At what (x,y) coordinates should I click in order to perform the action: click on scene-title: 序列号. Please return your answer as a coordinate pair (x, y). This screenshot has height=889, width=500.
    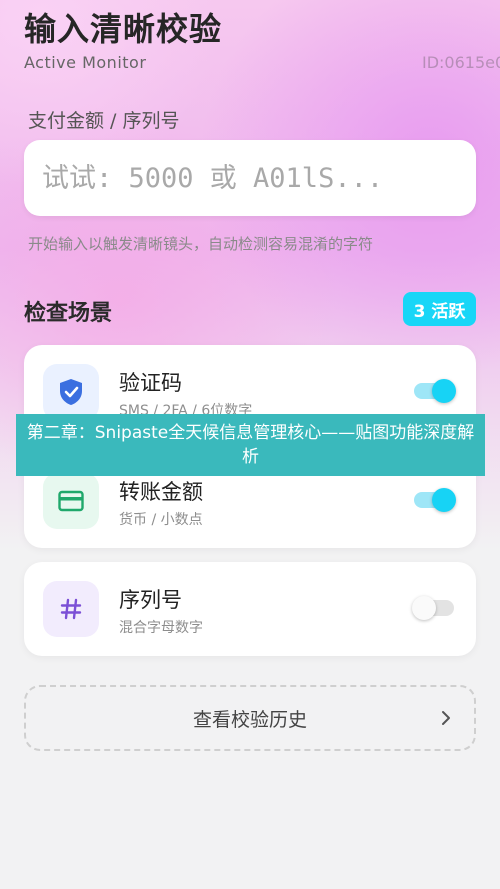
    Looking at the image, I should click on (150, 600).